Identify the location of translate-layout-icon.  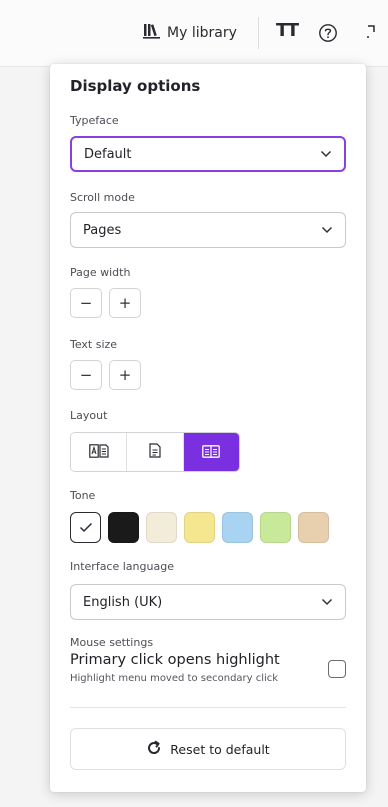
(98, 452).